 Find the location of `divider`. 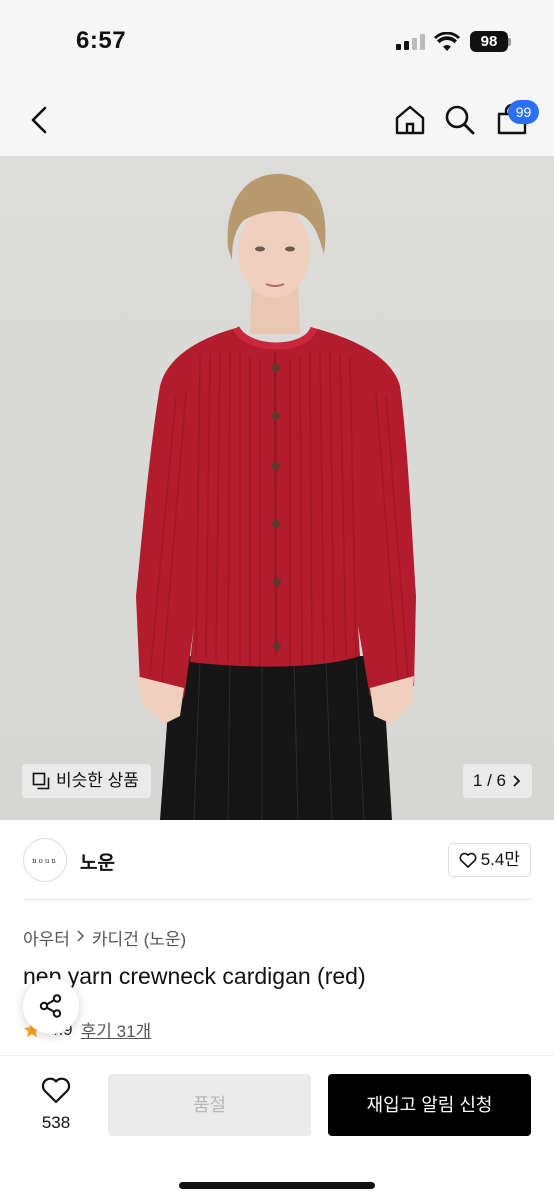

divider is located at coordinates (277, 899).